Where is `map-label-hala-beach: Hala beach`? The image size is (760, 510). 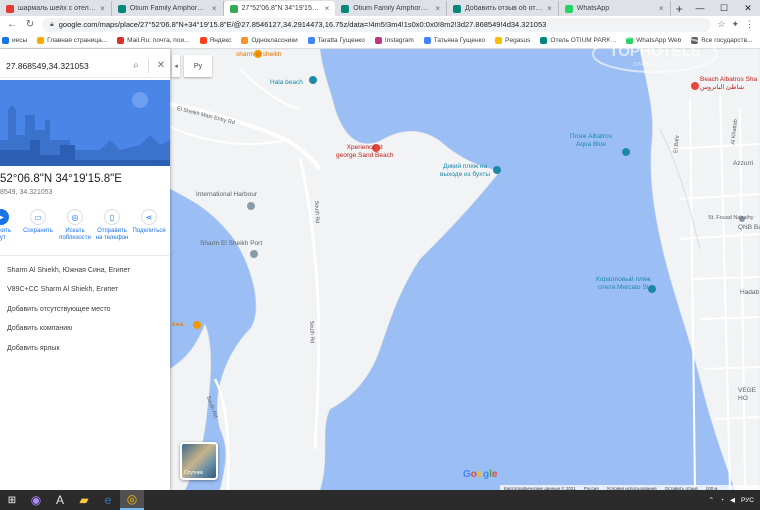
map-label-hala-beach: Hala beach is located at coordinates (286, 83).